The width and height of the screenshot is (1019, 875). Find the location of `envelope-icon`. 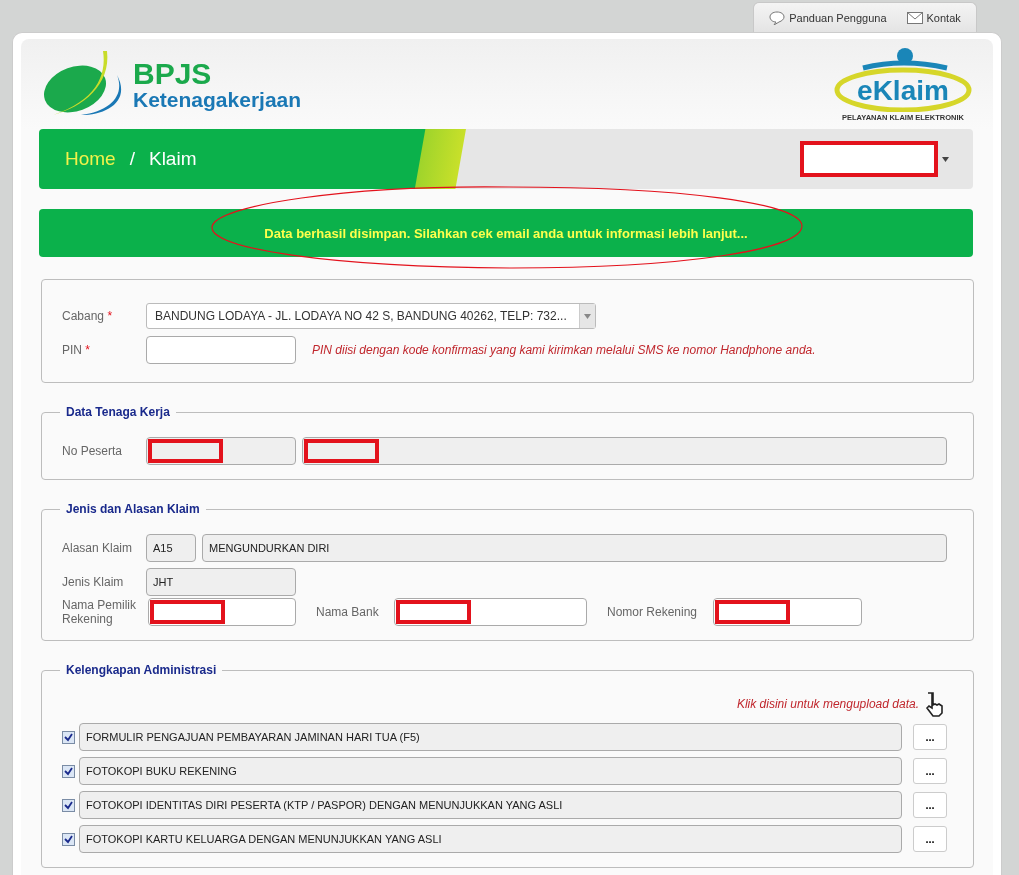

envelope-icon is located at coordinates (914, 17).